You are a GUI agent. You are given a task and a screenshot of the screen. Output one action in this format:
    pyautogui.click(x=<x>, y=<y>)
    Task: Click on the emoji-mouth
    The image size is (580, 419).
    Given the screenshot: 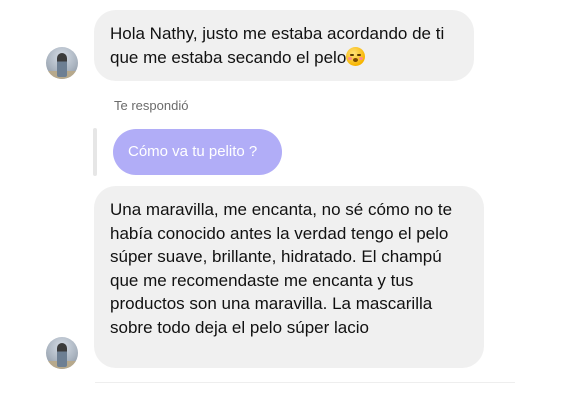 What is the action you would take?
    pyautogui.click(x=356, y=59)
    